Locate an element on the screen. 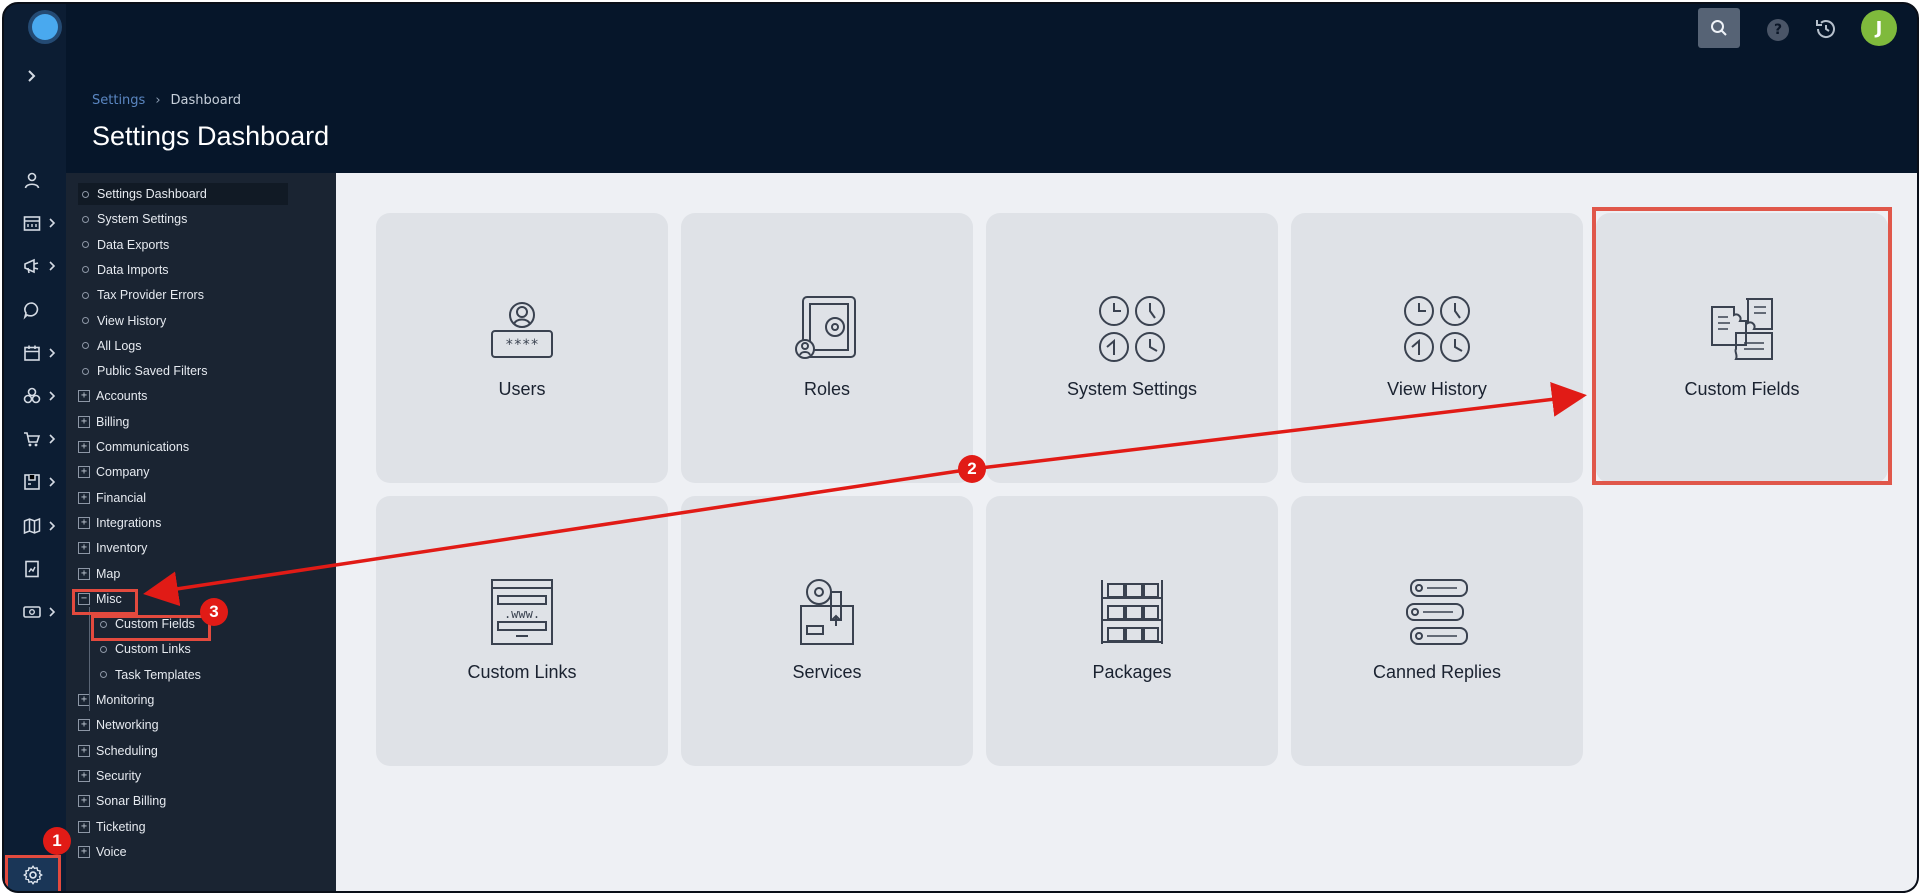  breadcrumb: Settings › Dashboard is located at coordinates (166, 100).